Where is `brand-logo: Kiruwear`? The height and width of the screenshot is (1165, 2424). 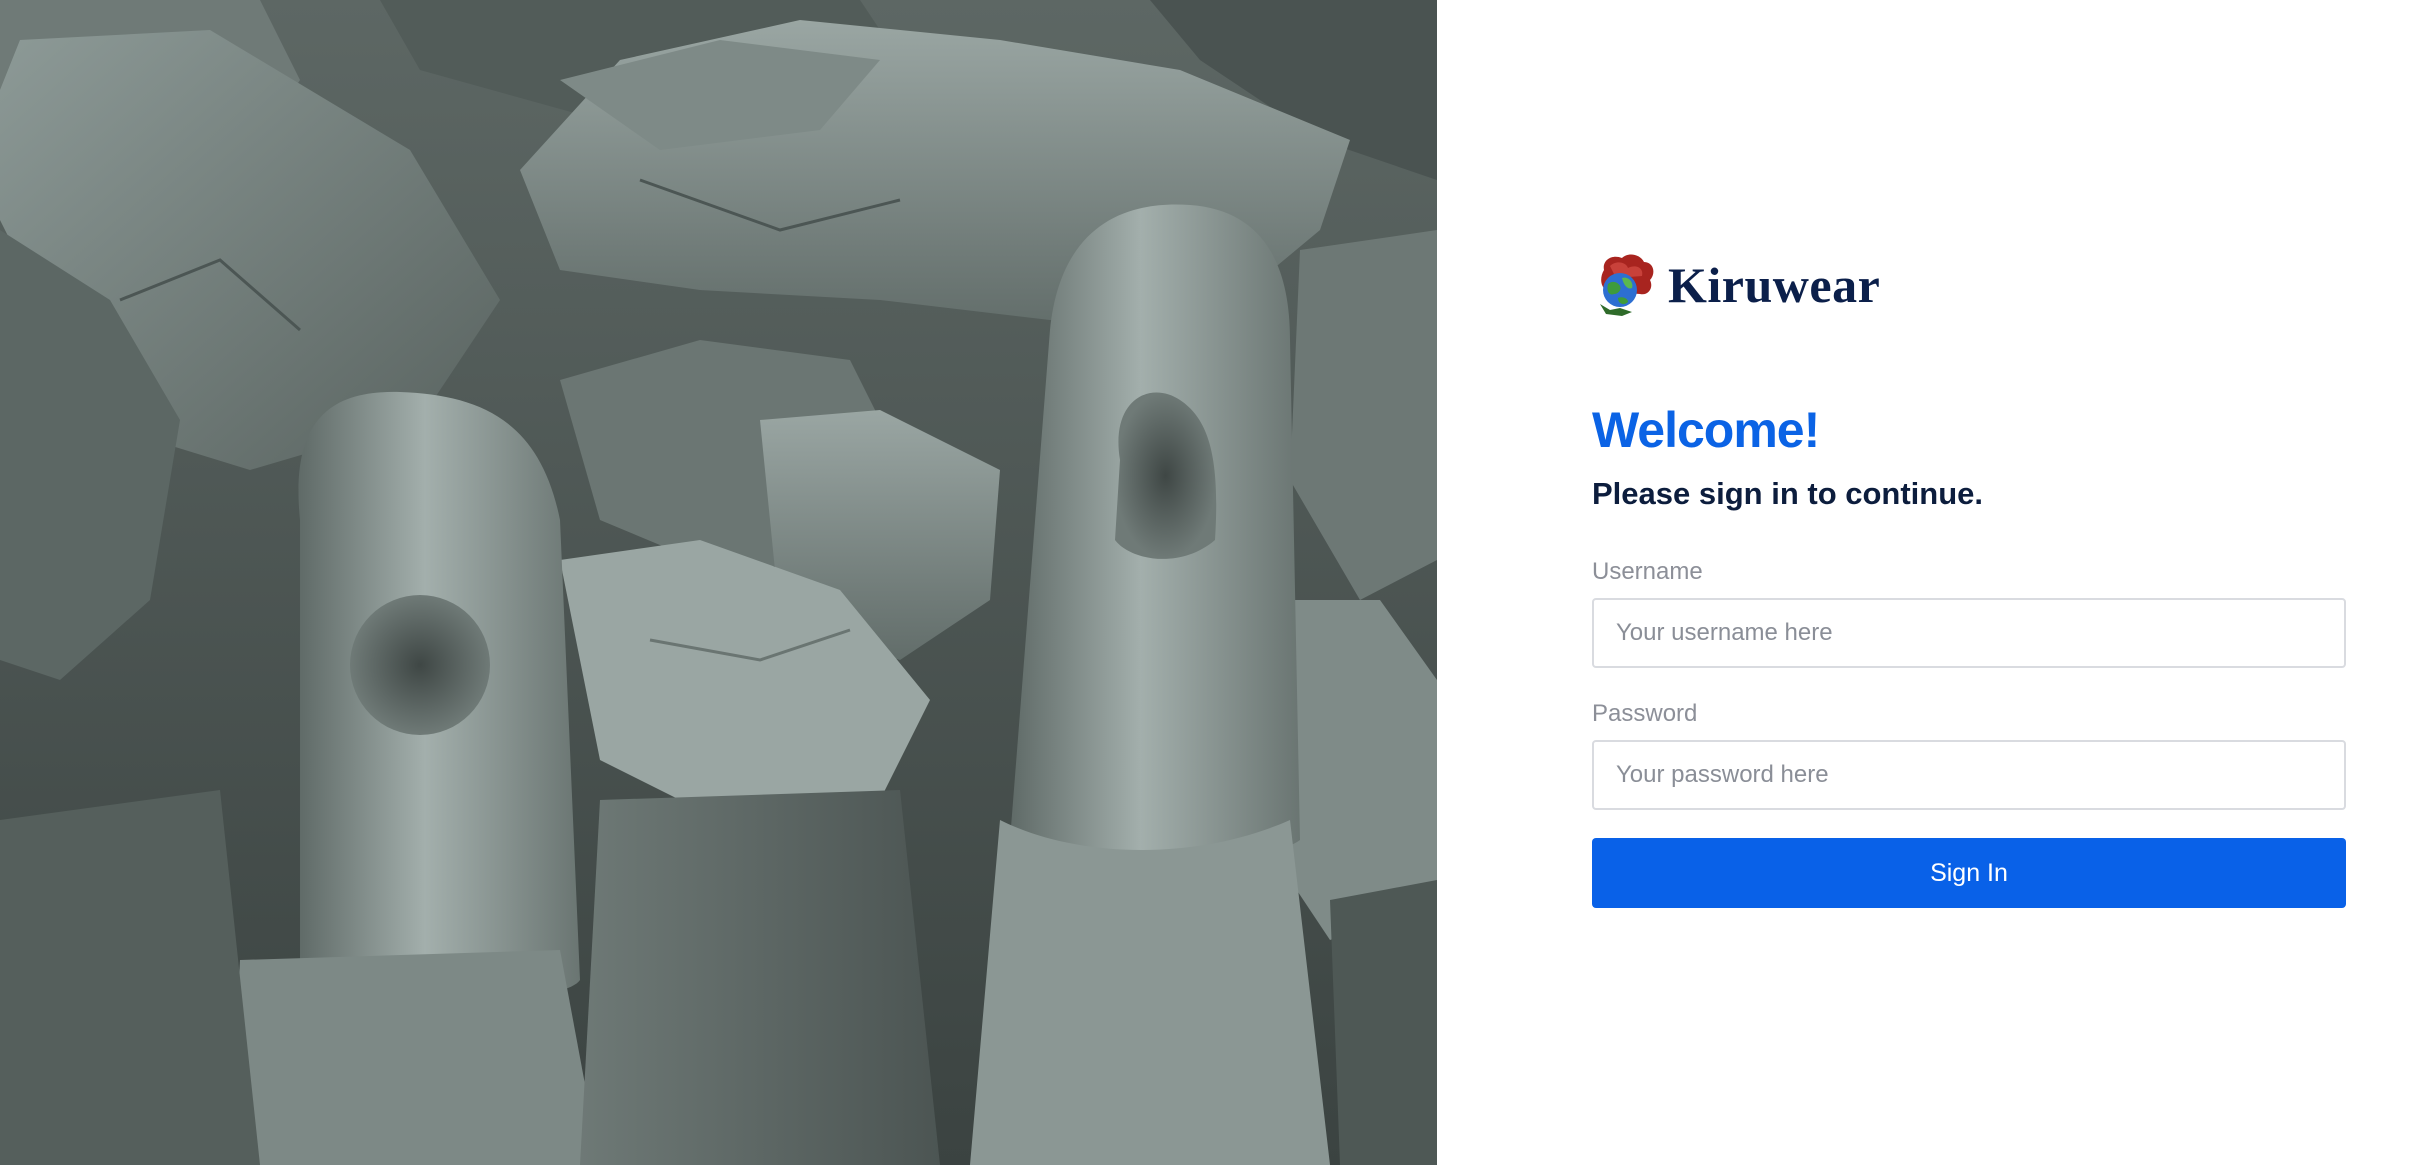
brand-logo: Kiruwear is located at coordinates (1969, 285).